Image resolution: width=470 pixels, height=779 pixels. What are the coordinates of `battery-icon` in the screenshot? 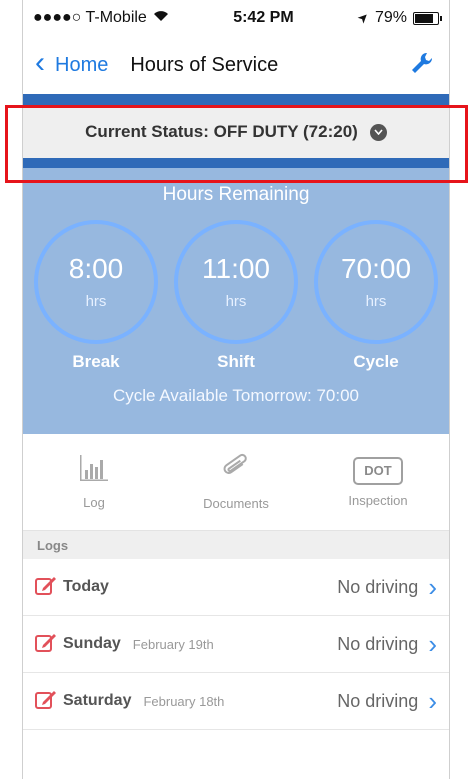 It's located at (427, 18).